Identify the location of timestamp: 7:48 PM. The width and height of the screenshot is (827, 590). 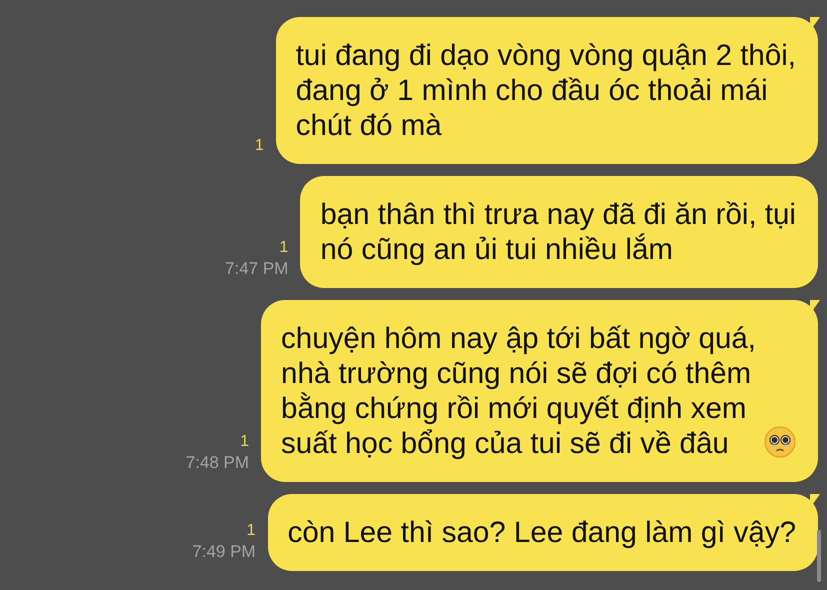
(218, 463).